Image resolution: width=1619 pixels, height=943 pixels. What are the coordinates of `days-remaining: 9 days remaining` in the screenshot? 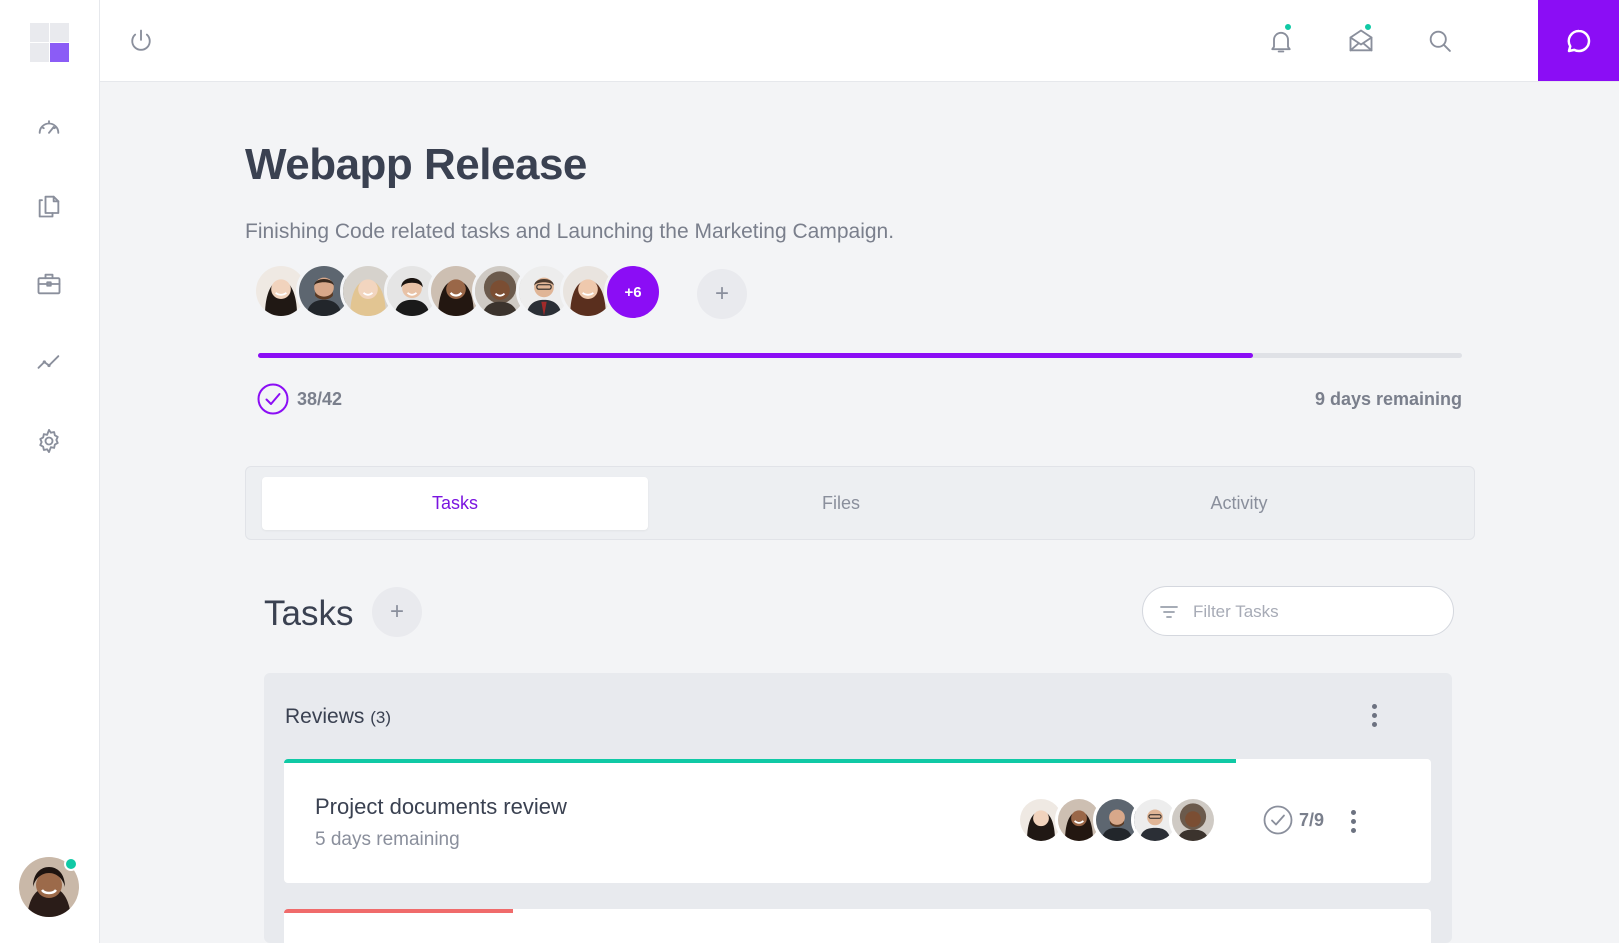 It's located at (1388, 399).